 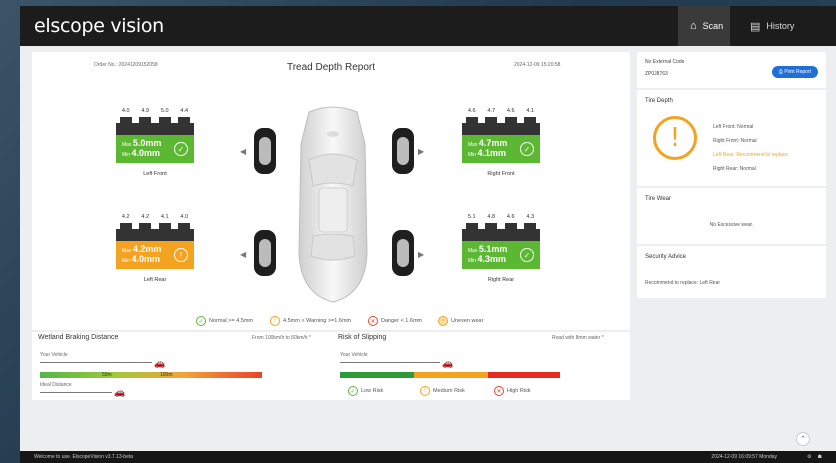 I want to click on app-logo: elscope vision, so click(x=99, y=26).